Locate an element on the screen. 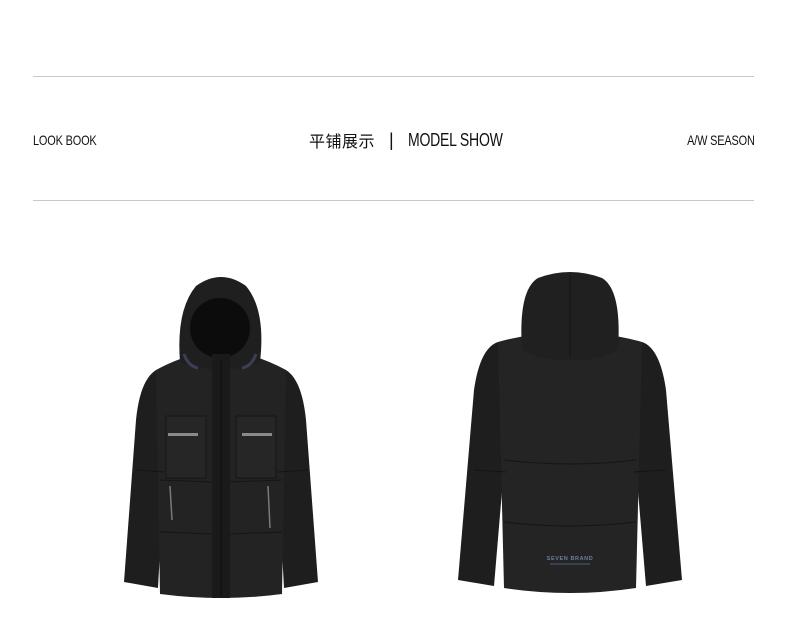 This screenshot has width=790, height=621. season-label: A/W SEASON is located at coordinates (721, 140).